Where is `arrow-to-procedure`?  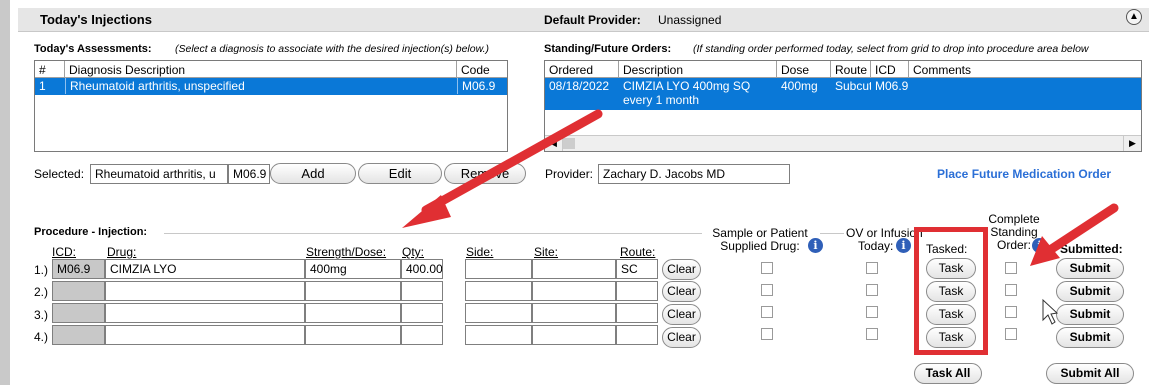 arrow-to-procedure is located at coordinates (512, 162).